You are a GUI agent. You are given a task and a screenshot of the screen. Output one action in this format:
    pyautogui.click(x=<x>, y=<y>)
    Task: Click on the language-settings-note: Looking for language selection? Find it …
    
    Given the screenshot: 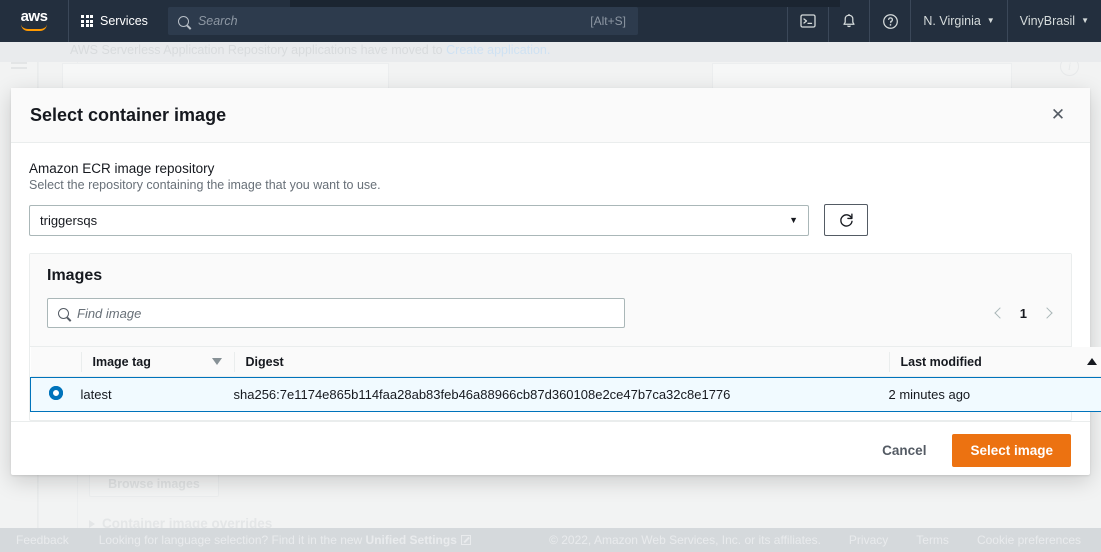 What is the action you would take?
    pyautogui.click(x=285, y=540)
    